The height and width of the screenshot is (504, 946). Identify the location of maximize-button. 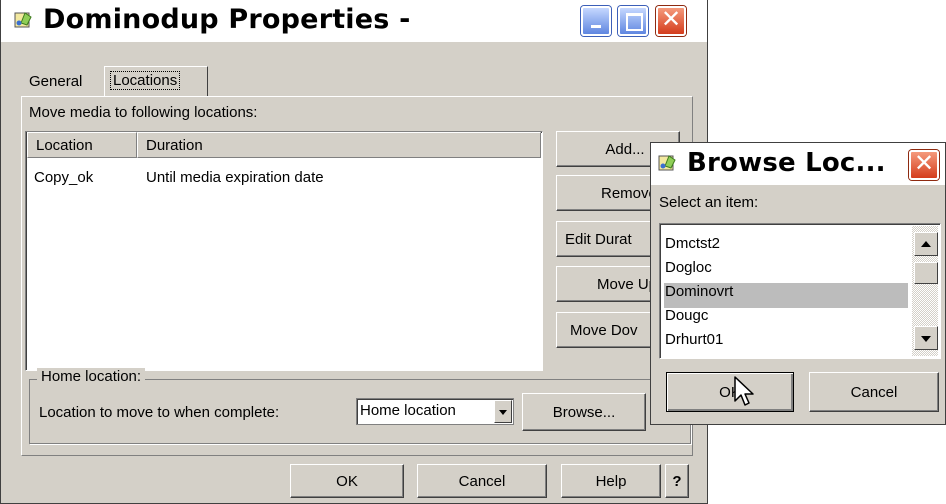
(633, 21).